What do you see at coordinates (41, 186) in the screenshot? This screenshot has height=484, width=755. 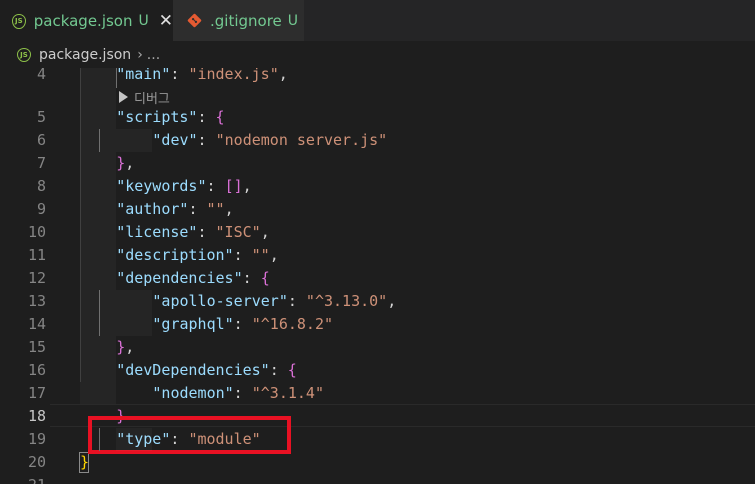 I see `line-number: 8` at bounding box center [41, 186].